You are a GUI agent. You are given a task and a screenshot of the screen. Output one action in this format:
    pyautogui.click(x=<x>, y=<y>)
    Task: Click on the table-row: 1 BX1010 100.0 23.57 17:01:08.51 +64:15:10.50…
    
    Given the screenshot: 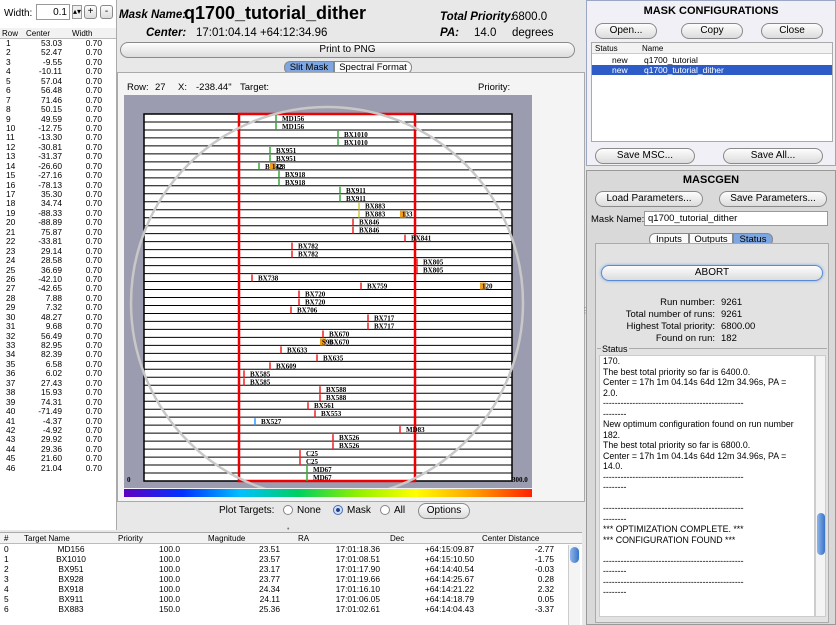 What is the action you would take?
    pyautogui.click(x=291, y=559)
    